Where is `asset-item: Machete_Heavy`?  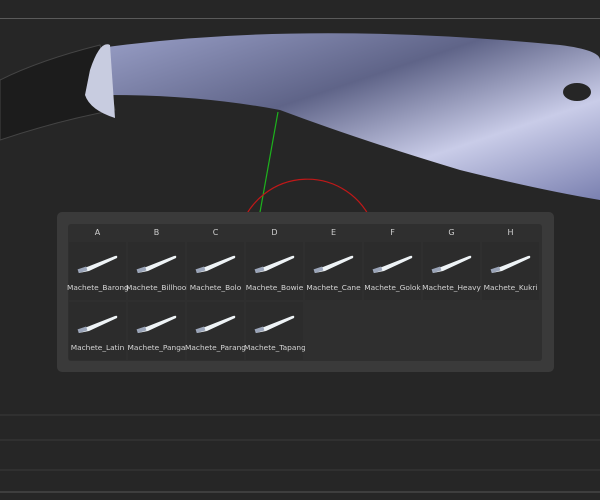 asset-item: Machete_Heavy is located at coordinates (451, 271).